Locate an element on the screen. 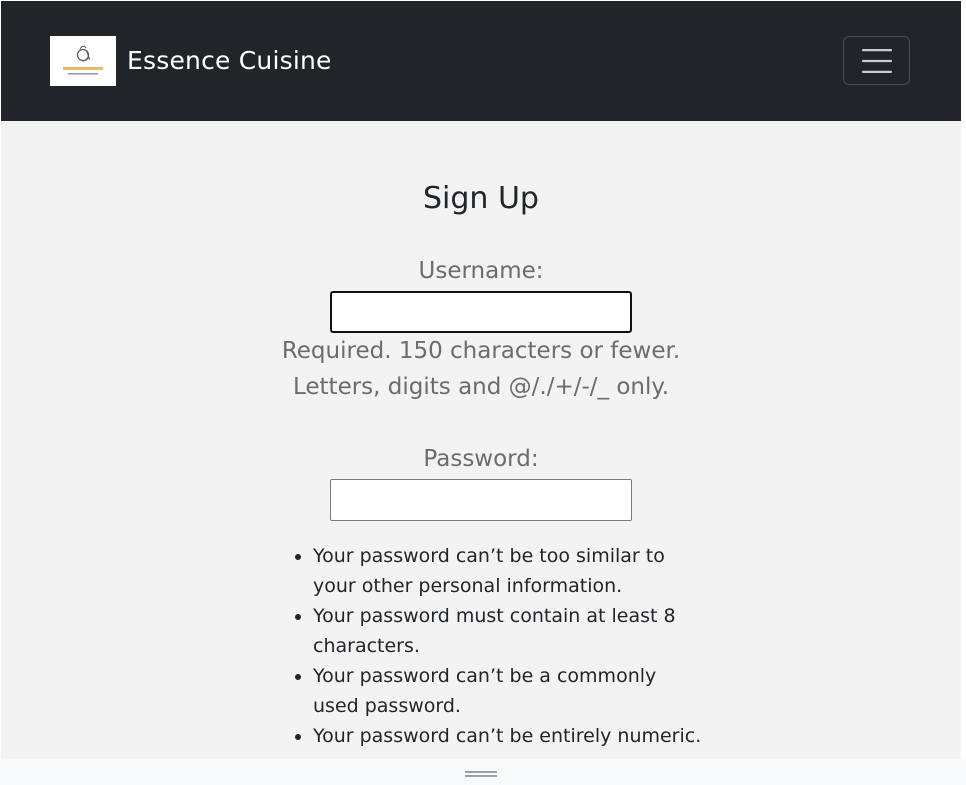 Image resolution: width=966 pixels, height=785 pixels. brand-name: Essence Cuisine is located at coordinates (229, 60).